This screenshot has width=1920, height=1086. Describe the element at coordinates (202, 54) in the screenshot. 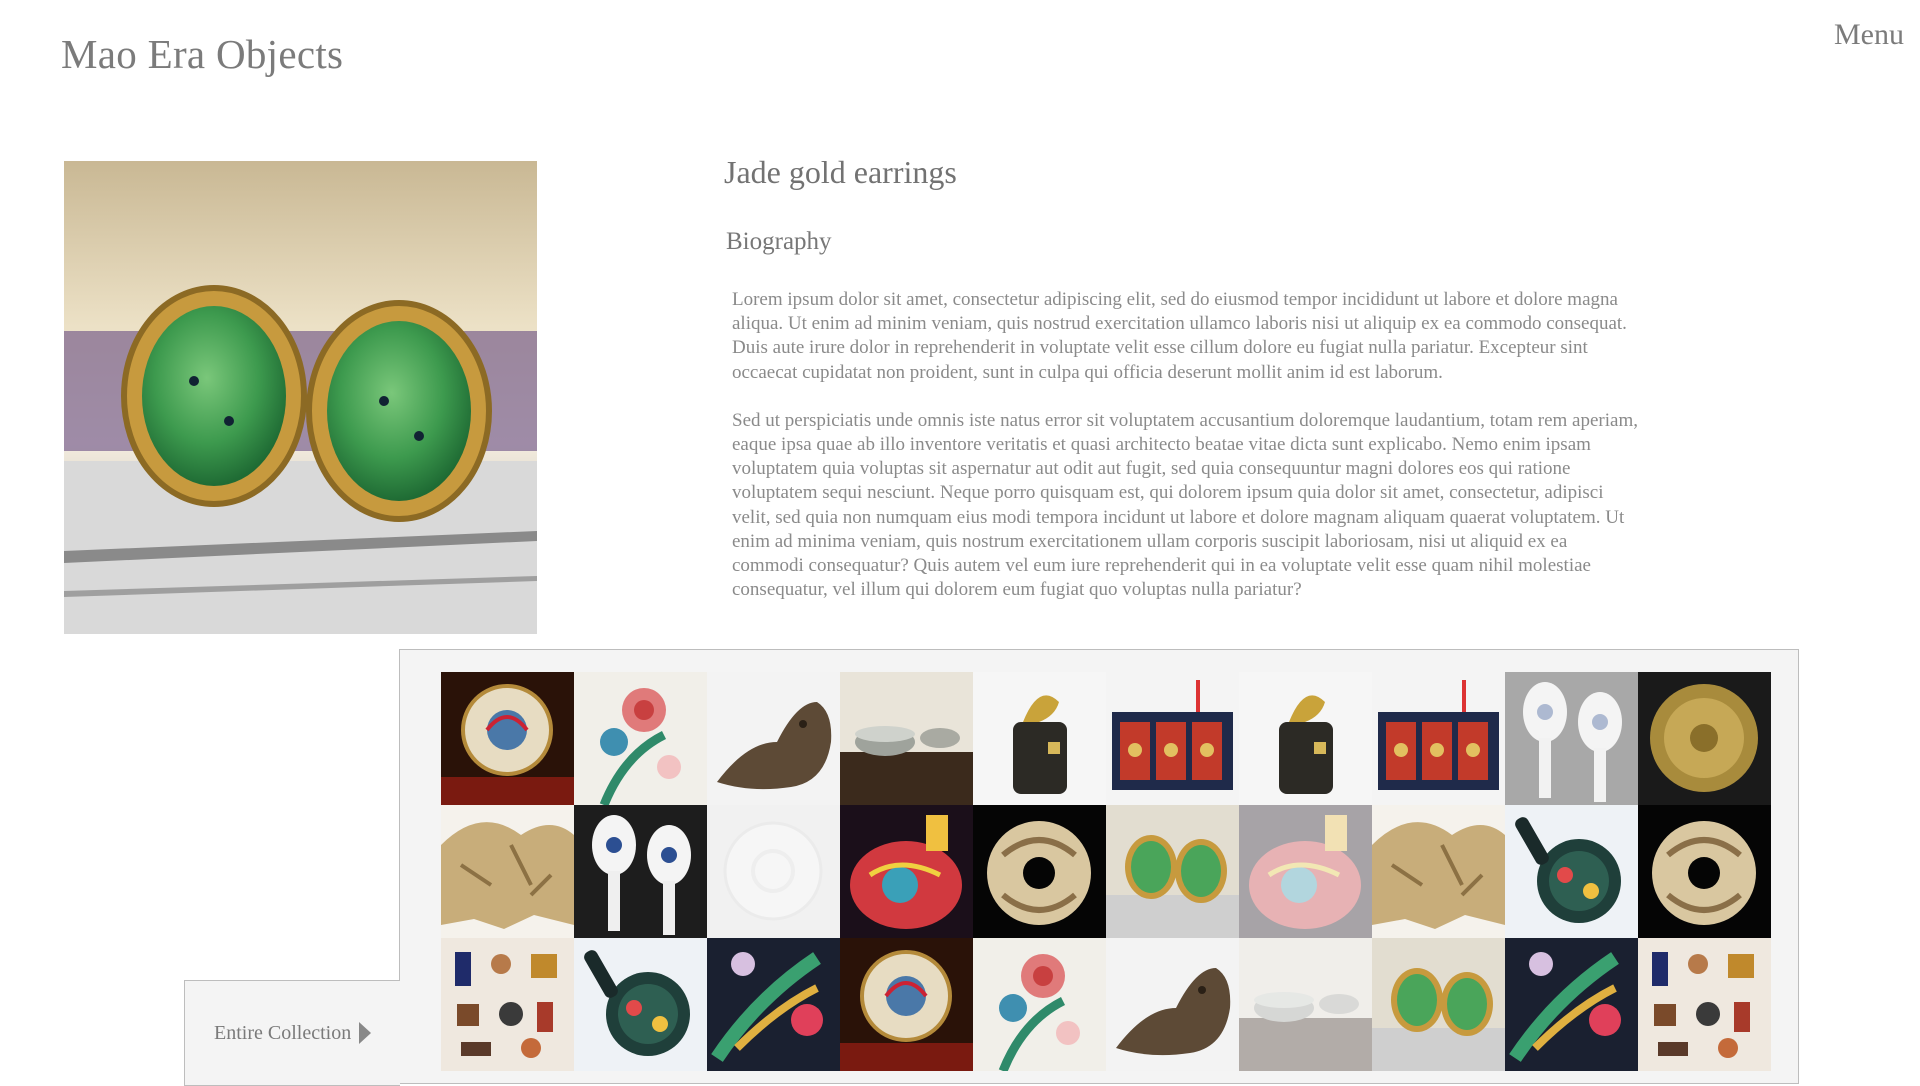

I see `site-title: Mao Era Objects` at that location.